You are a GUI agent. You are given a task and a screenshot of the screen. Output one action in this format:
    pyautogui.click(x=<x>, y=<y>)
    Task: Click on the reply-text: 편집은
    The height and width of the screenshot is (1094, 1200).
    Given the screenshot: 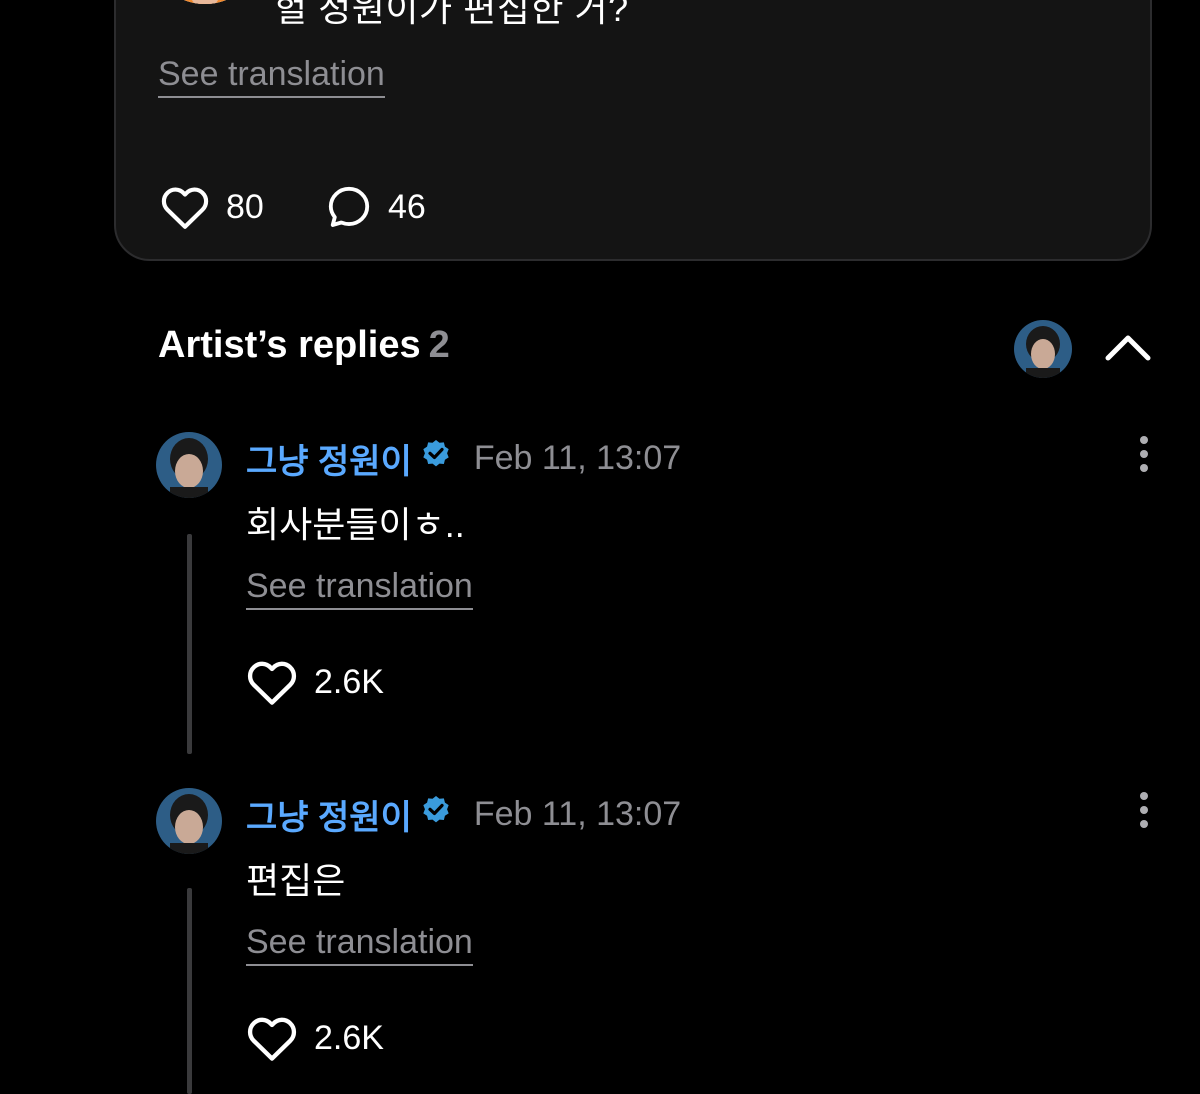 What is the action you would take?
    pyautogui.click(x=296, y=880)
    